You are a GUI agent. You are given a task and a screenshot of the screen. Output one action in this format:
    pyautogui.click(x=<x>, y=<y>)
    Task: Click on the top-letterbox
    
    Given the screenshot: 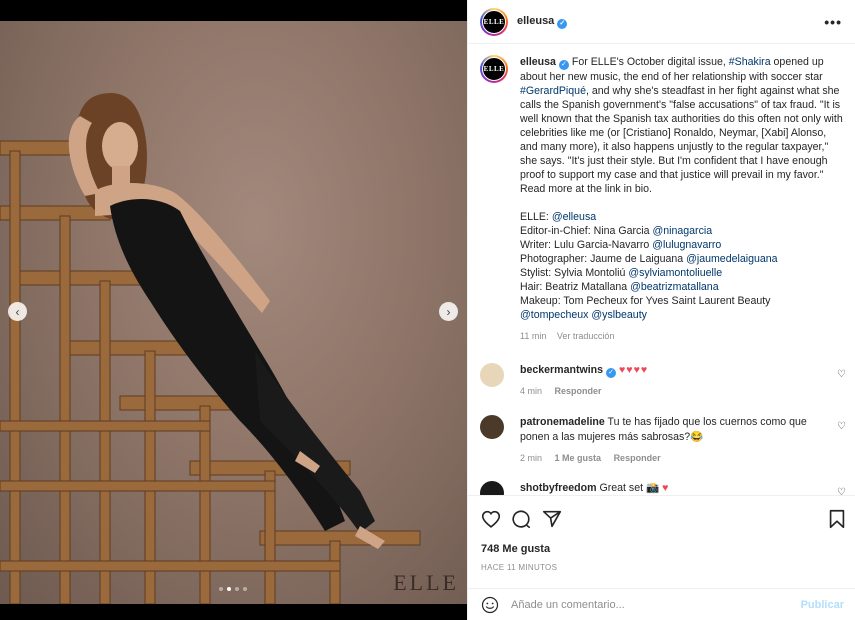 What is the action you would take?
    pyautogui.click(x=233, y=10)
    